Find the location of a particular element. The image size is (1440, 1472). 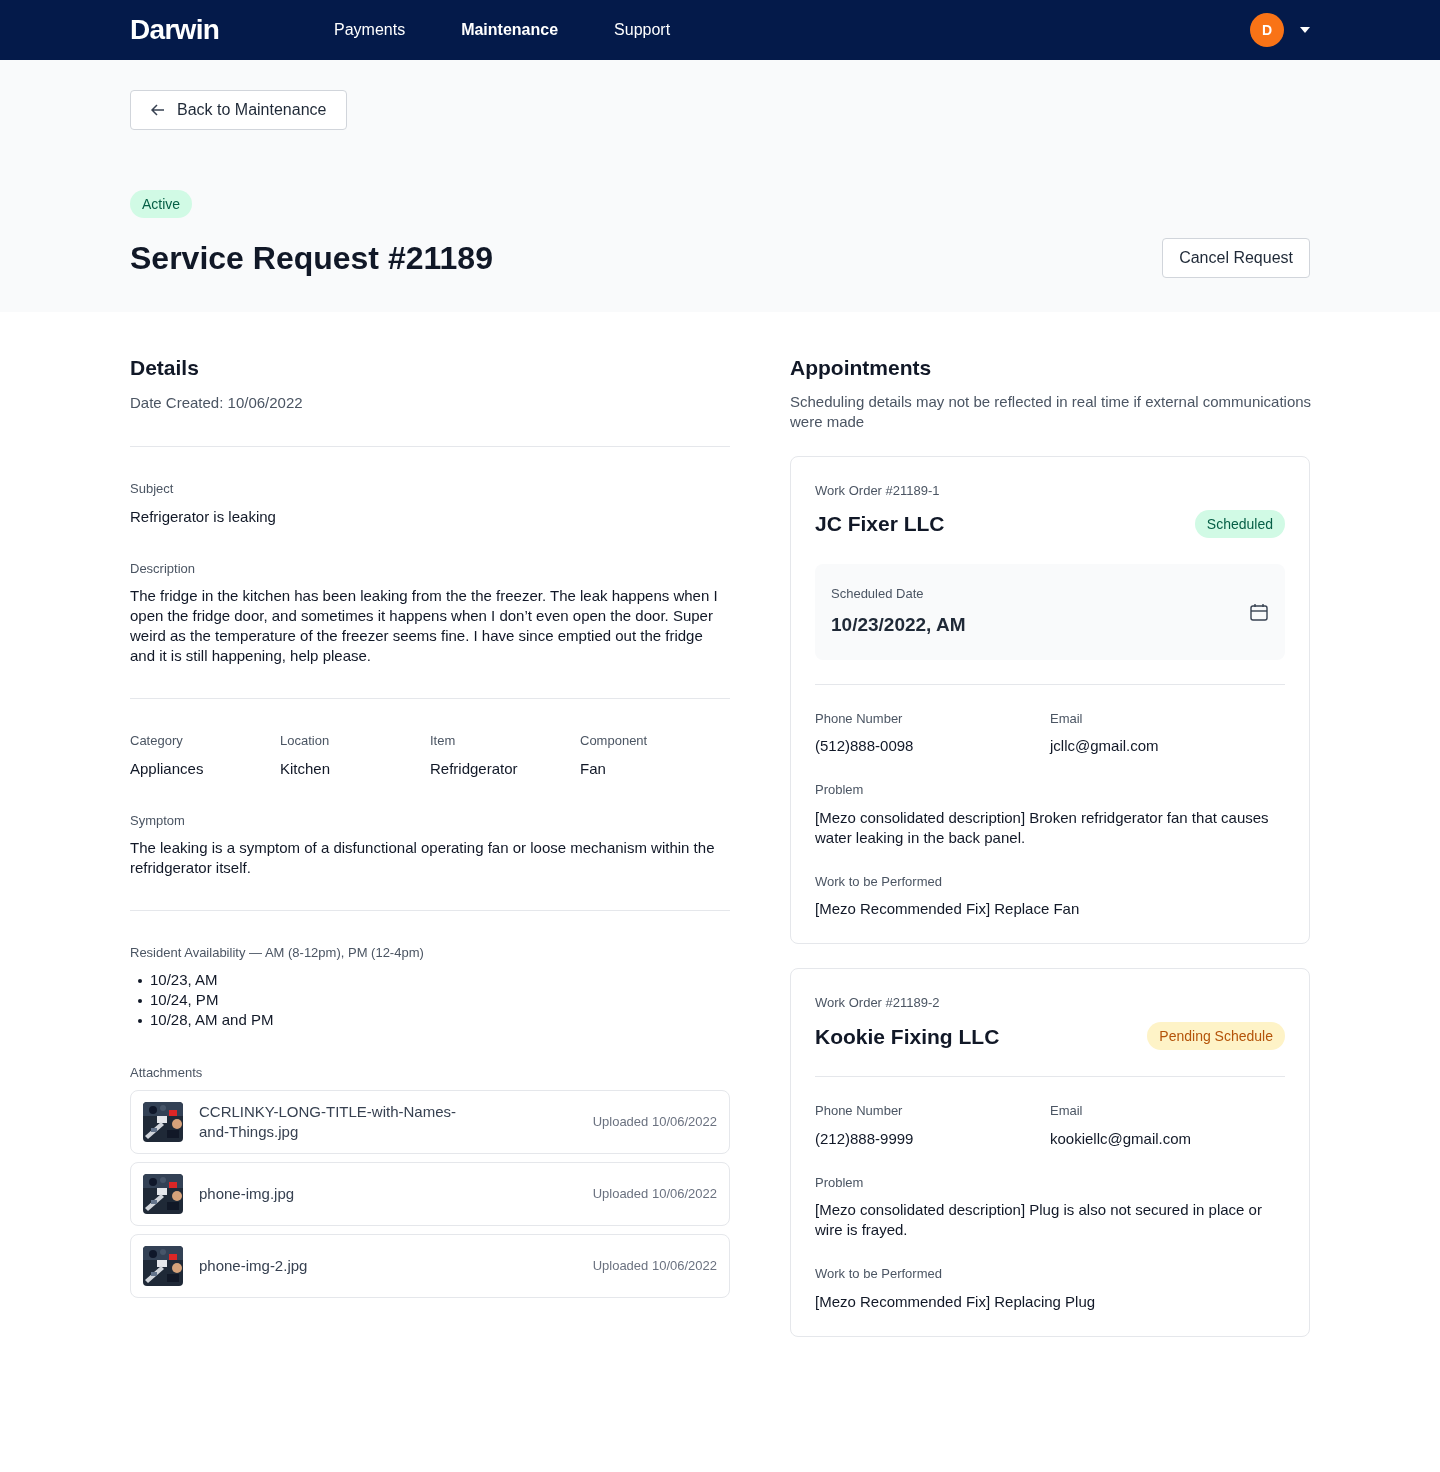

logo: Darwin is located at coordinates (232, 30).